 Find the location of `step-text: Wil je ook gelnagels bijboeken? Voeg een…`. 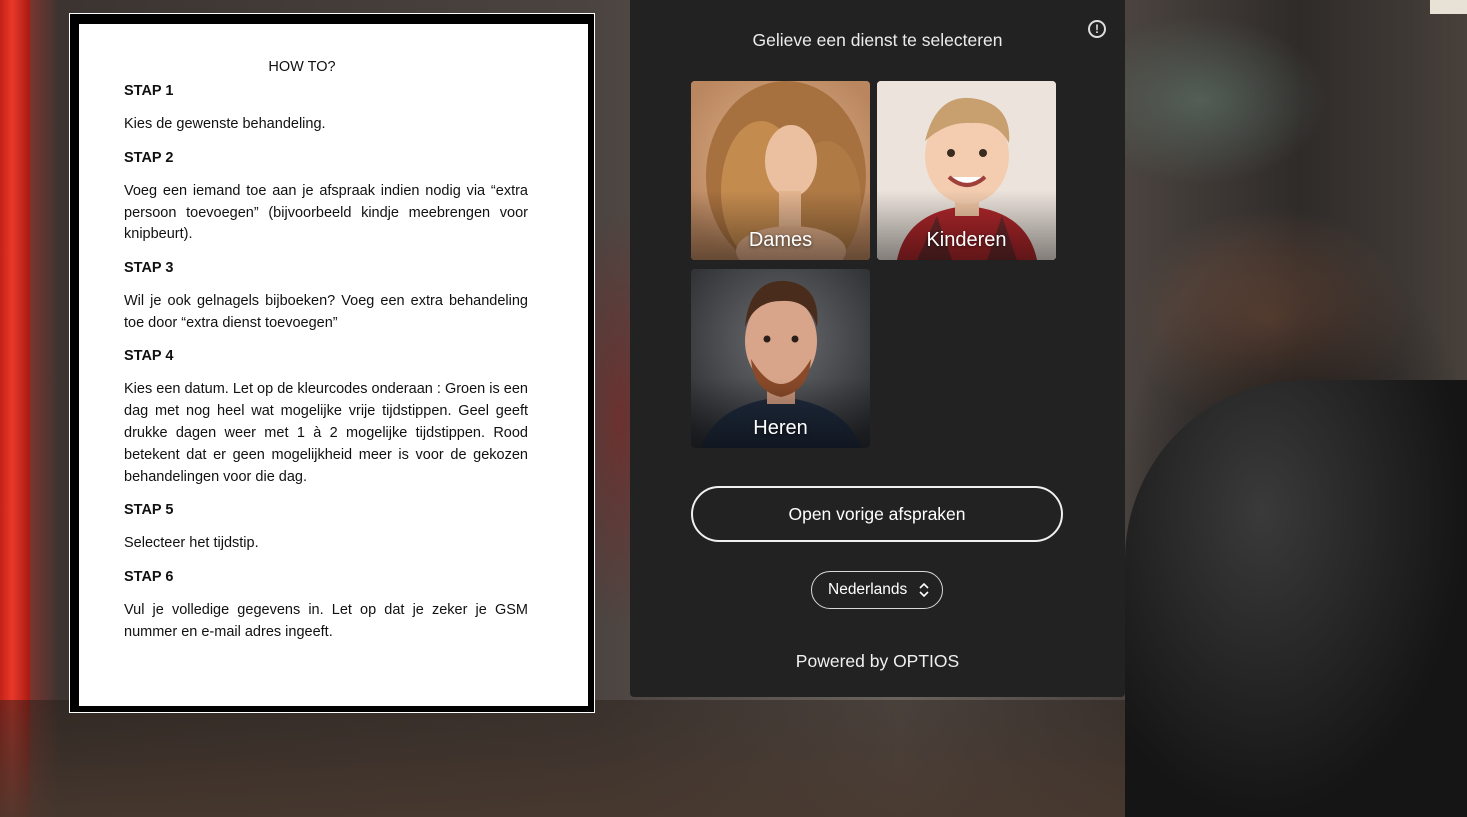

step-text: Wil je ook gelnagels bijboeken? Voeg een… is located at coordinates (326, 312).